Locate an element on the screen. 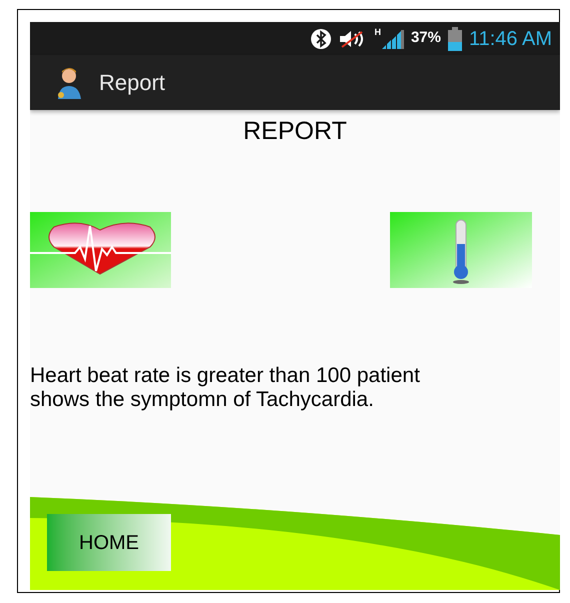  thermometer-icon is located at coordinates (461, 250).